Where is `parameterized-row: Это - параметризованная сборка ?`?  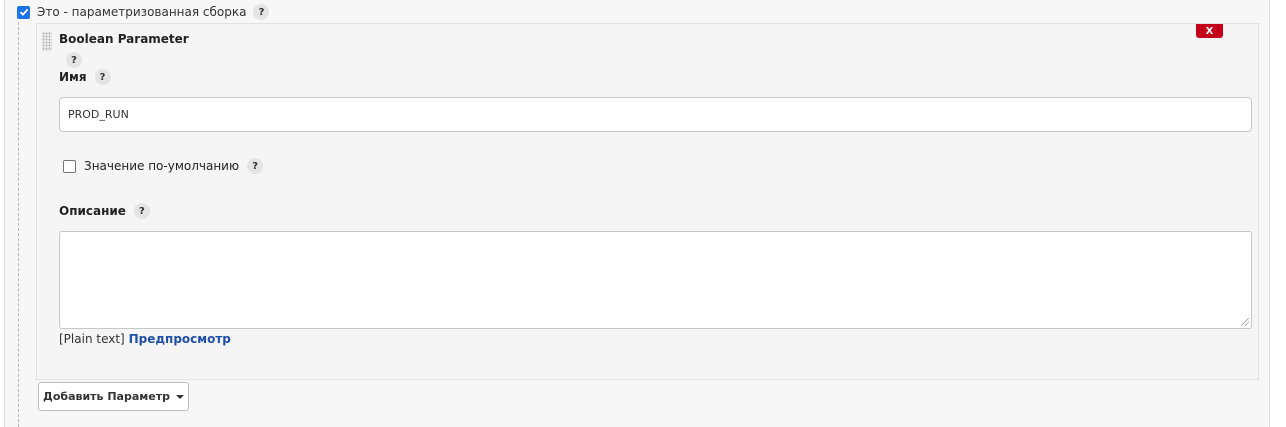
parameterized-row: Это - параметризованная сборка ? is located at coordinates (143, 12).